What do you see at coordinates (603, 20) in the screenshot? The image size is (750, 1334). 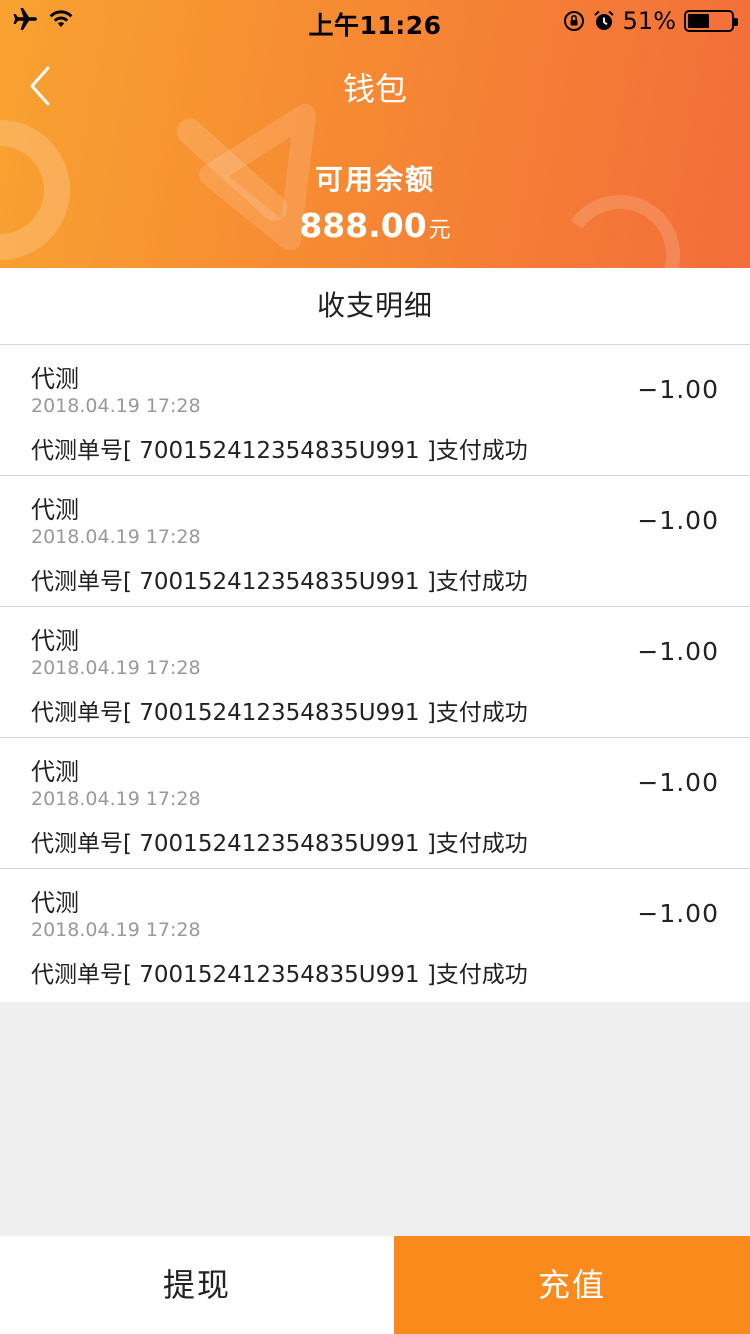 I see `alarm-icon` at bounding box center [603, 20].